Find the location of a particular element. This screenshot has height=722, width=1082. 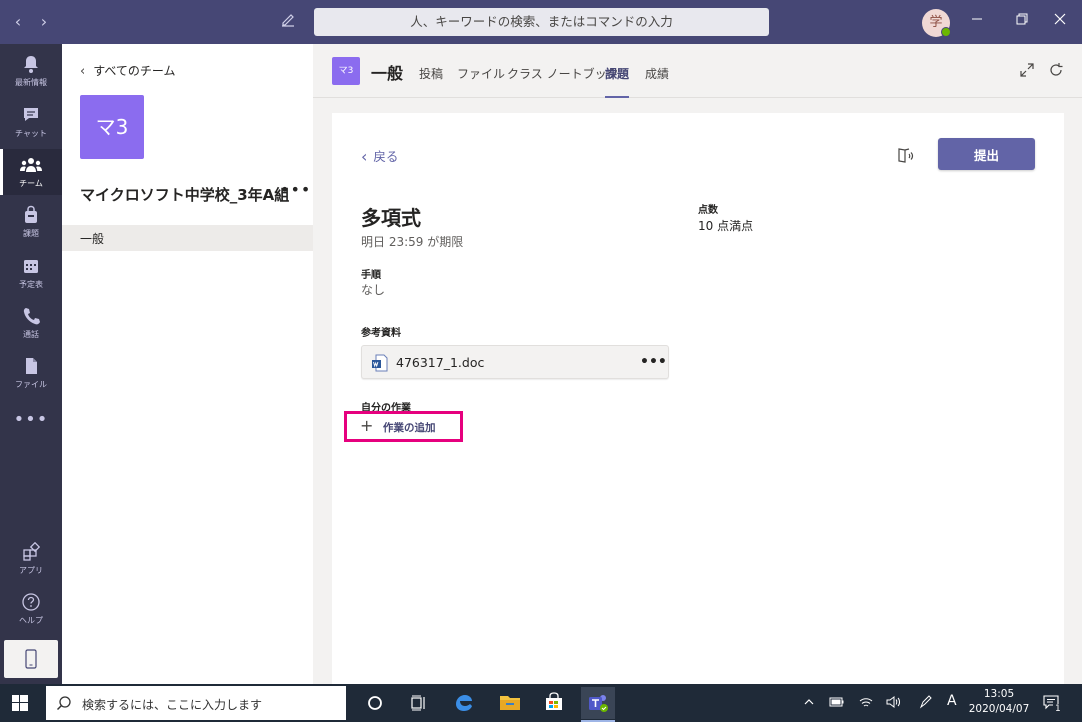

rail-item-assignments: 課題 is located at coordinates (31, 222).